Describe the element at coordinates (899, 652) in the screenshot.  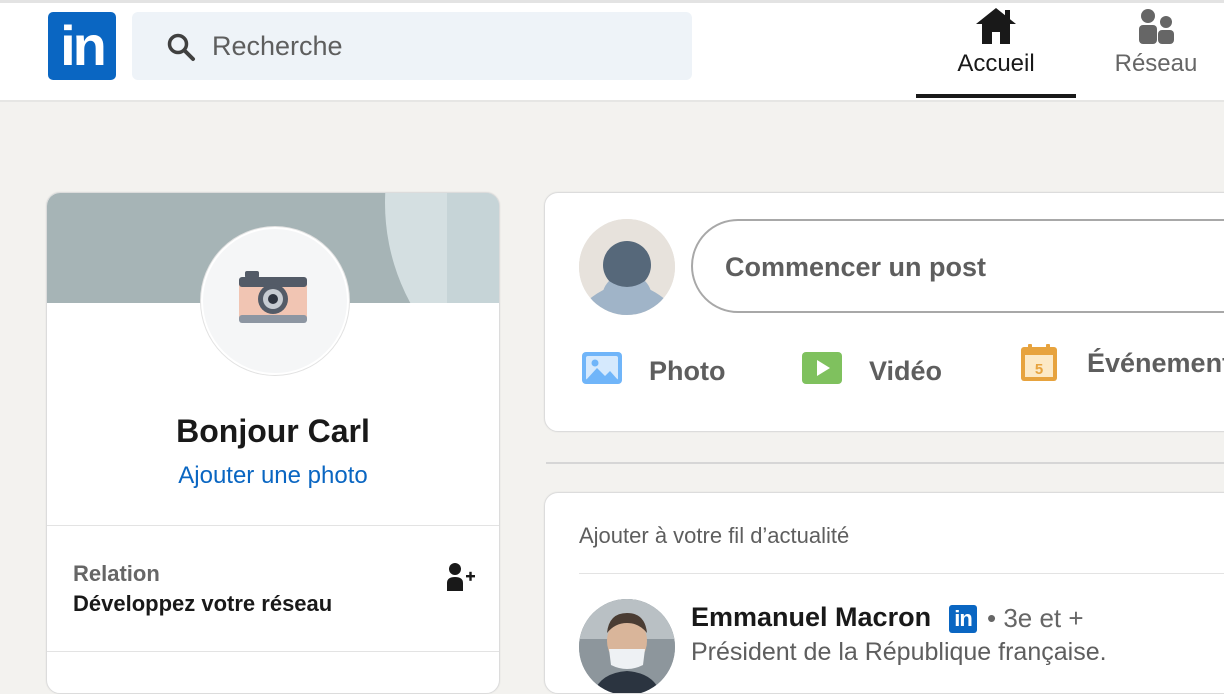
I see `suggestion-headline: Président de la République française.` at that location.